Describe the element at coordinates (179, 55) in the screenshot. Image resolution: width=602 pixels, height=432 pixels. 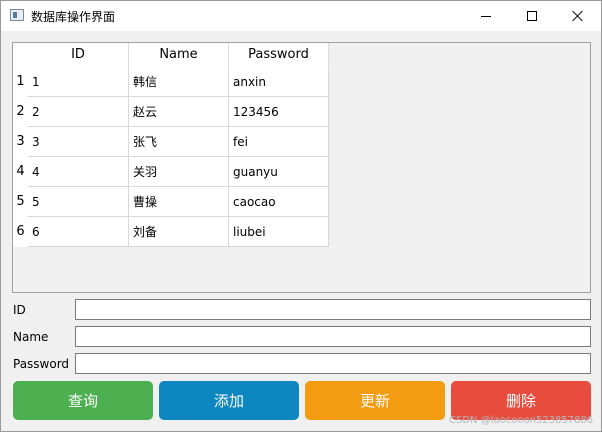
I see `column-header-name: Name` at that location.